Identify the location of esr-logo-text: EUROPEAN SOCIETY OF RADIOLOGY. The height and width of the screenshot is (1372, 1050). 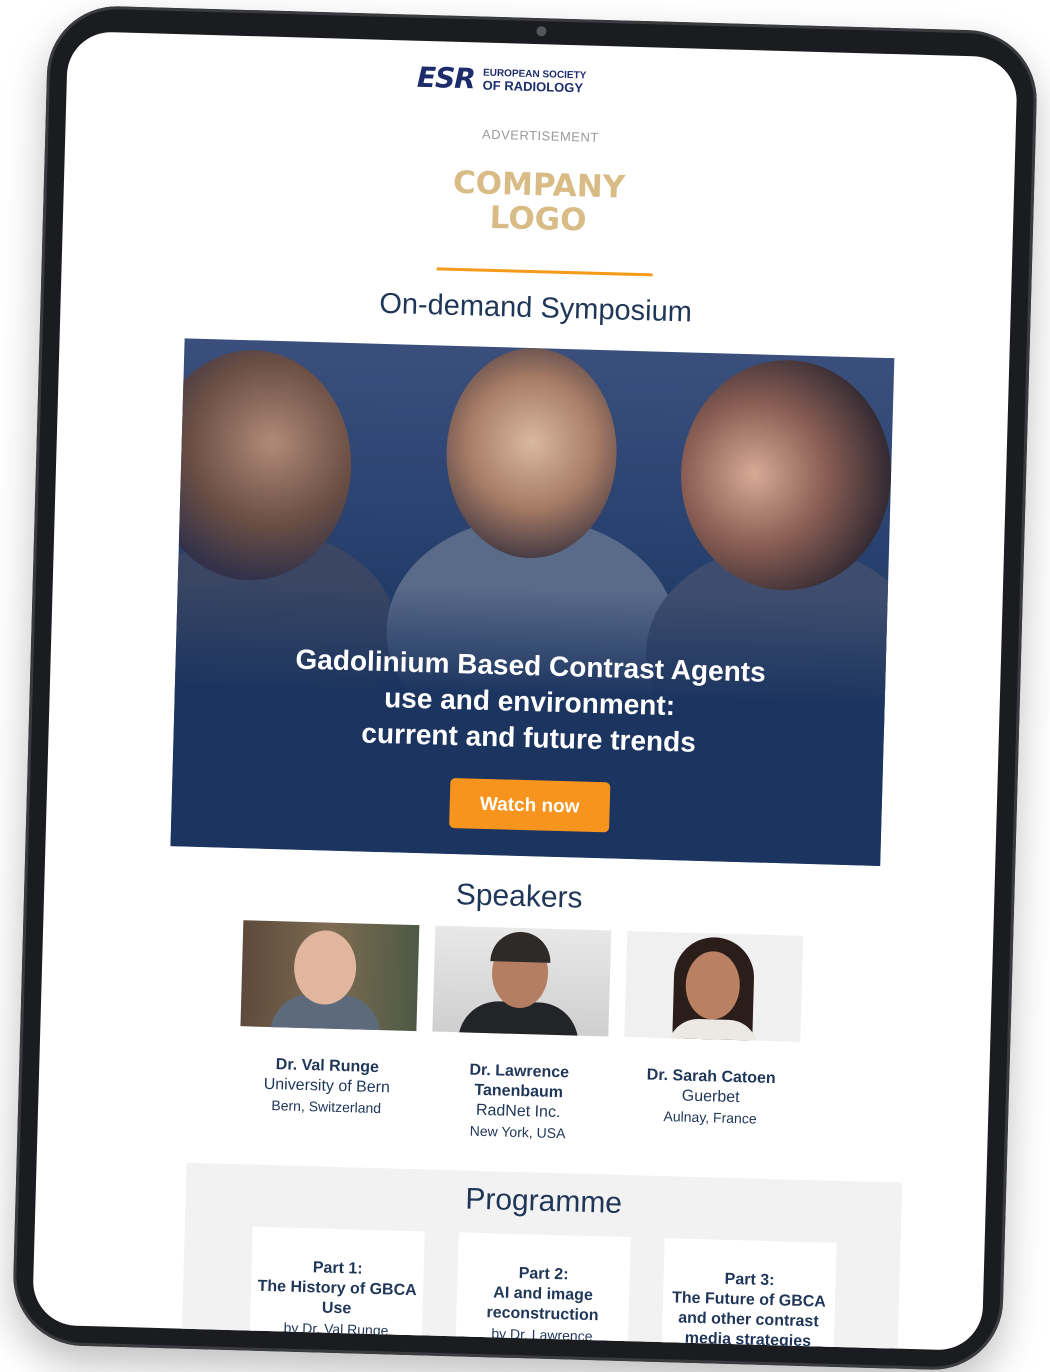
(534, 81).